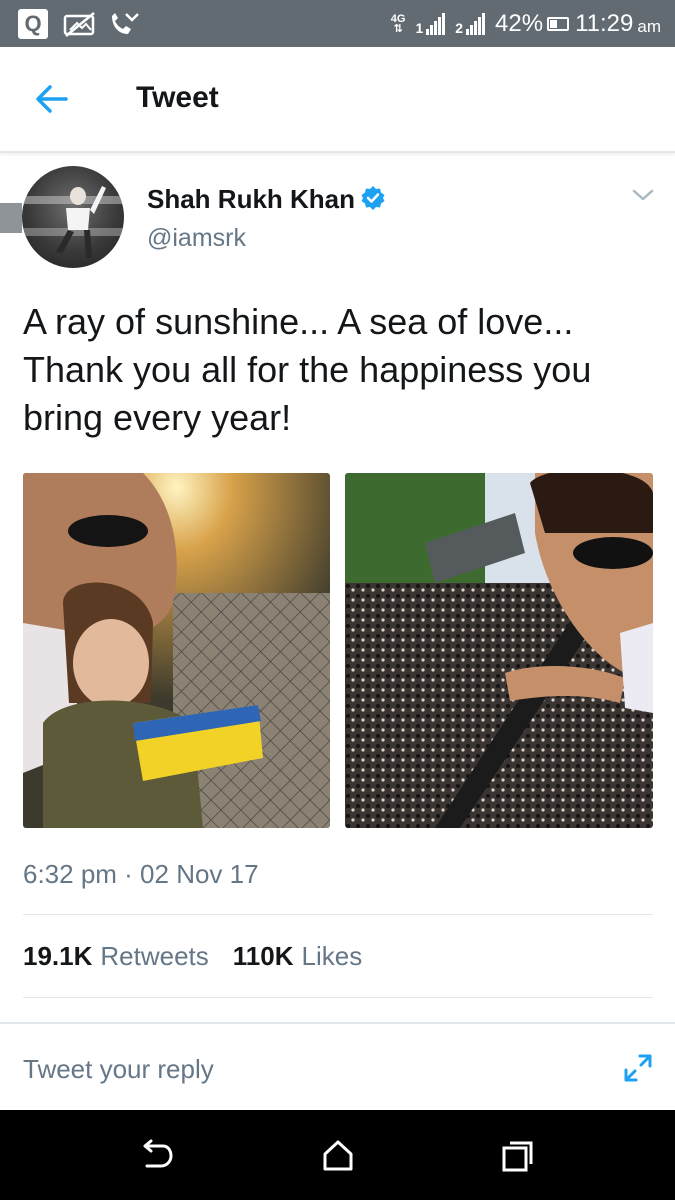 This screenshot has height=1200, width=675. I want to click on status-bar-notifications: Q, so click(84, 24).